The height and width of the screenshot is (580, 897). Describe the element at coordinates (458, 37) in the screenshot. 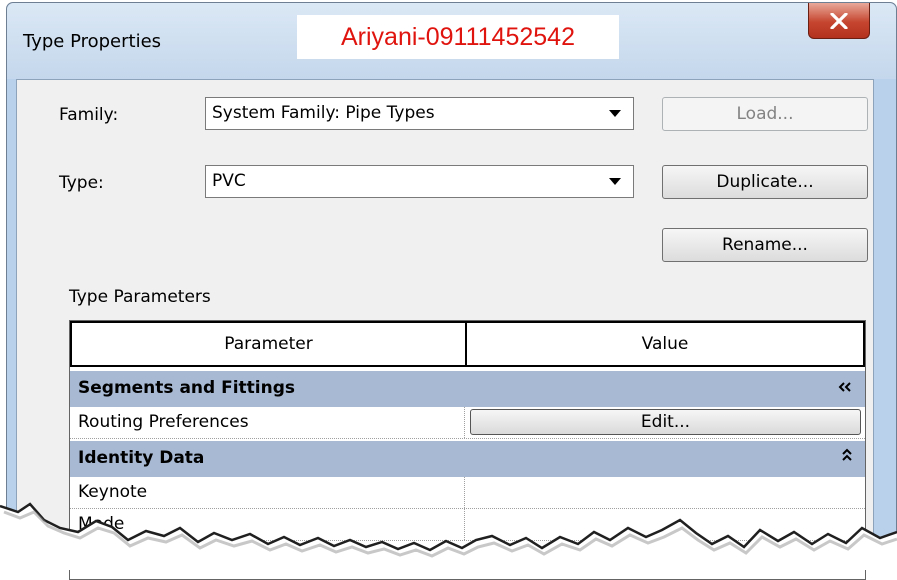

I see `watermark-label: Ariyani-09111452542` at that location.